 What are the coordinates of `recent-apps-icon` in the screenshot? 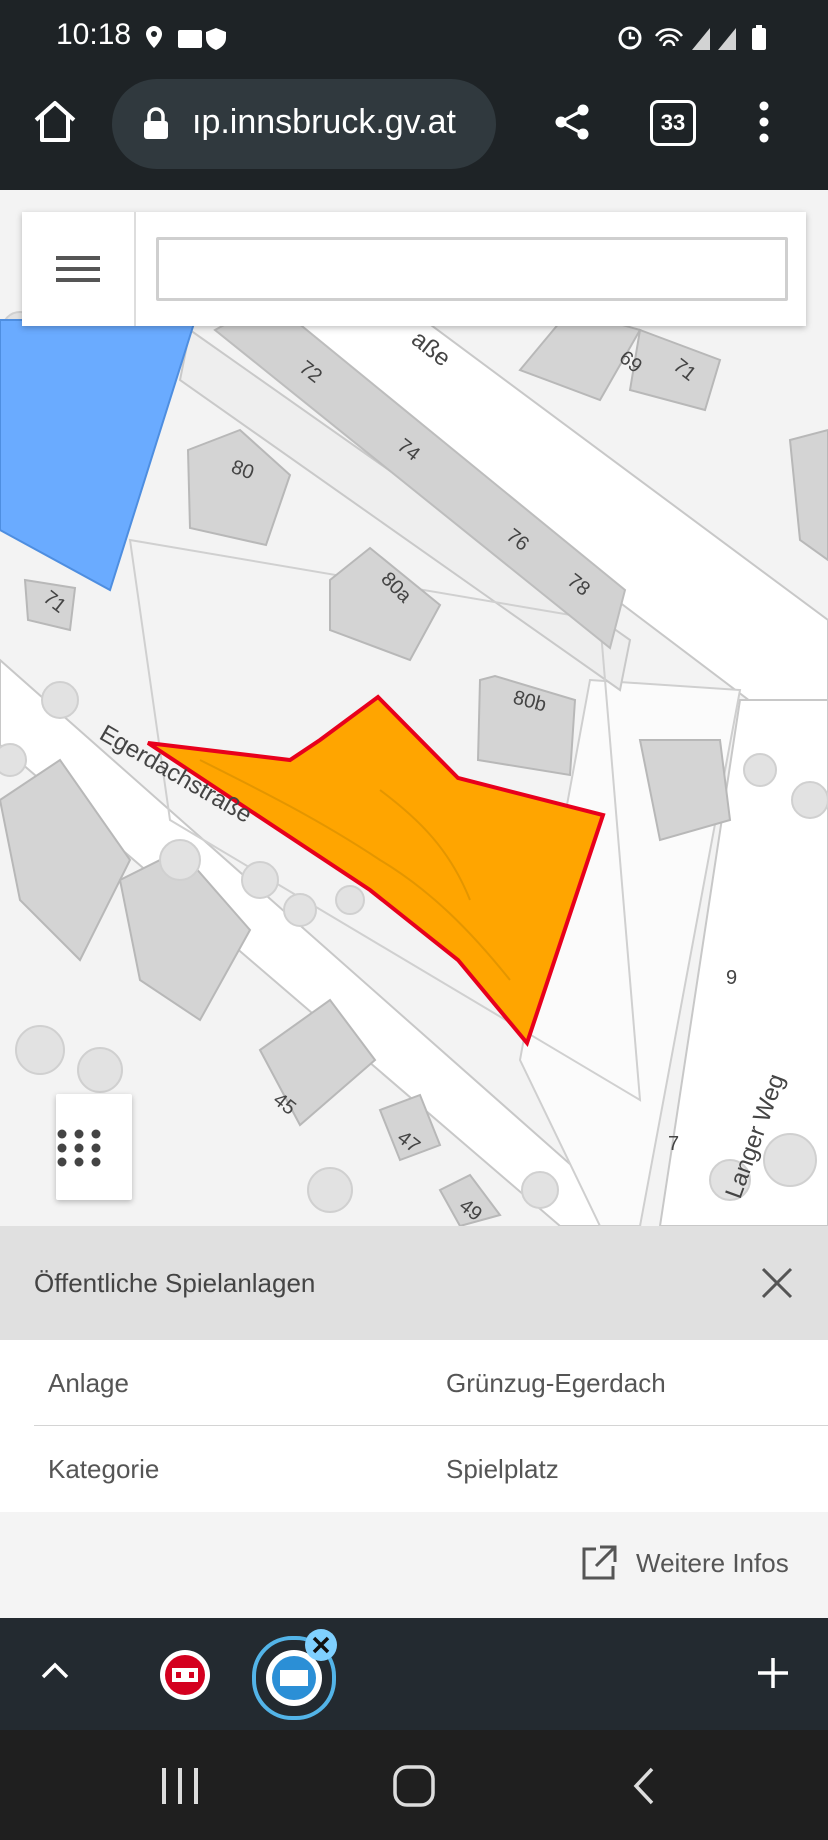 It's located at (181, 1786).